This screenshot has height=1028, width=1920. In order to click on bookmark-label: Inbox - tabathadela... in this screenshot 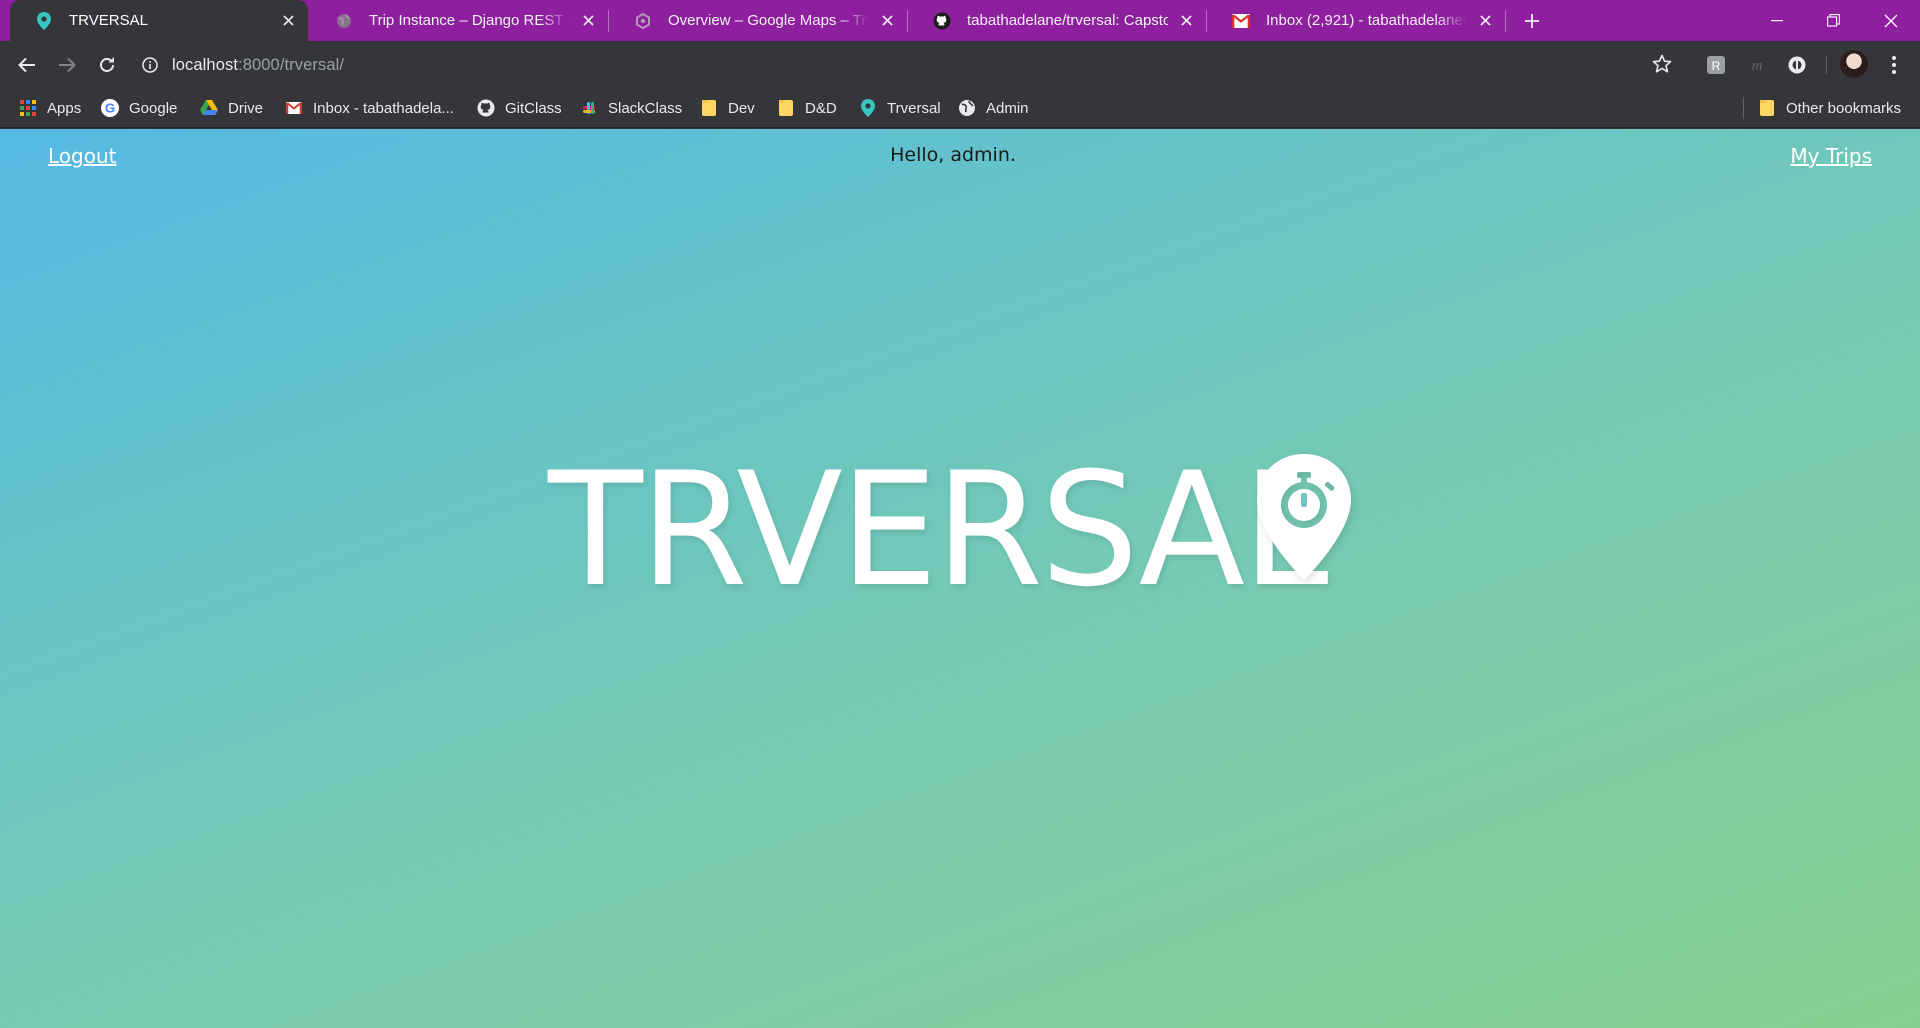, I will do `click(383, 108)`.